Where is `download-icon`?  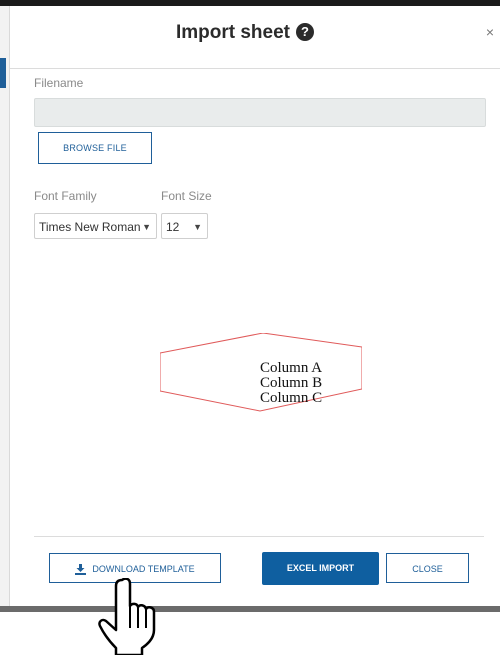
download-icon is located at coordinates (81, 570).